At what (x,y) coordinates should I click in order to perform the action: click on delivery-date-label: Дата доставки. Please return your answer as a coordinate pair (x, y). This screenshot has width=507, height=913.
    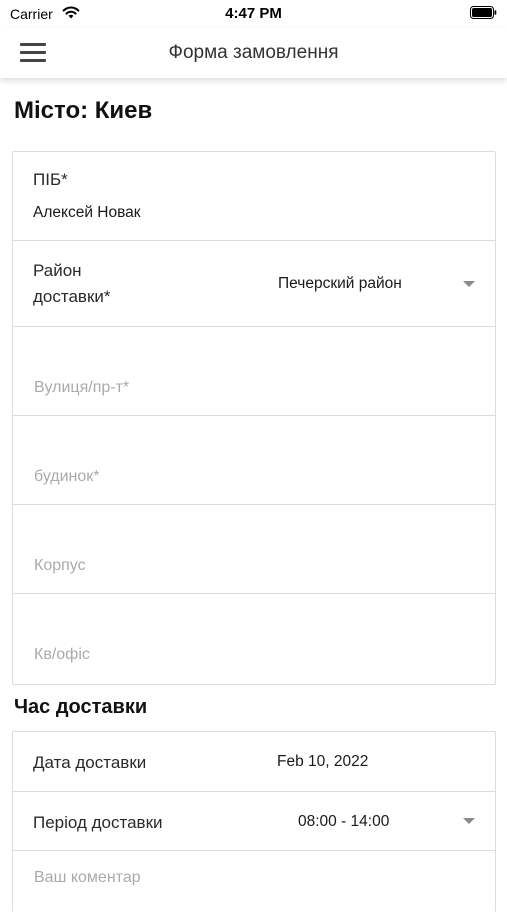
    Looking at the image, I should click on (90, 762).